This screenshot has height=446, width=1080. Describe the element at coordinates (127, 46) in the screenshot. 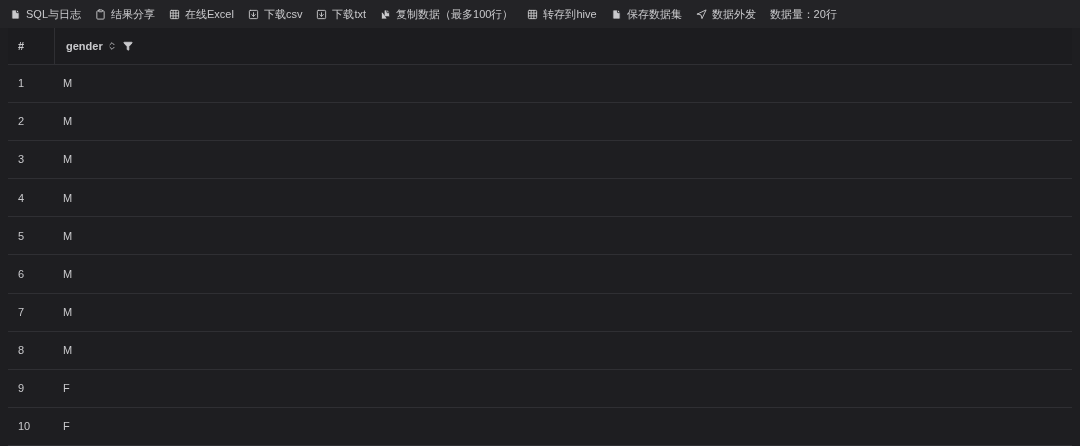

I see `filter-icon` at that location.